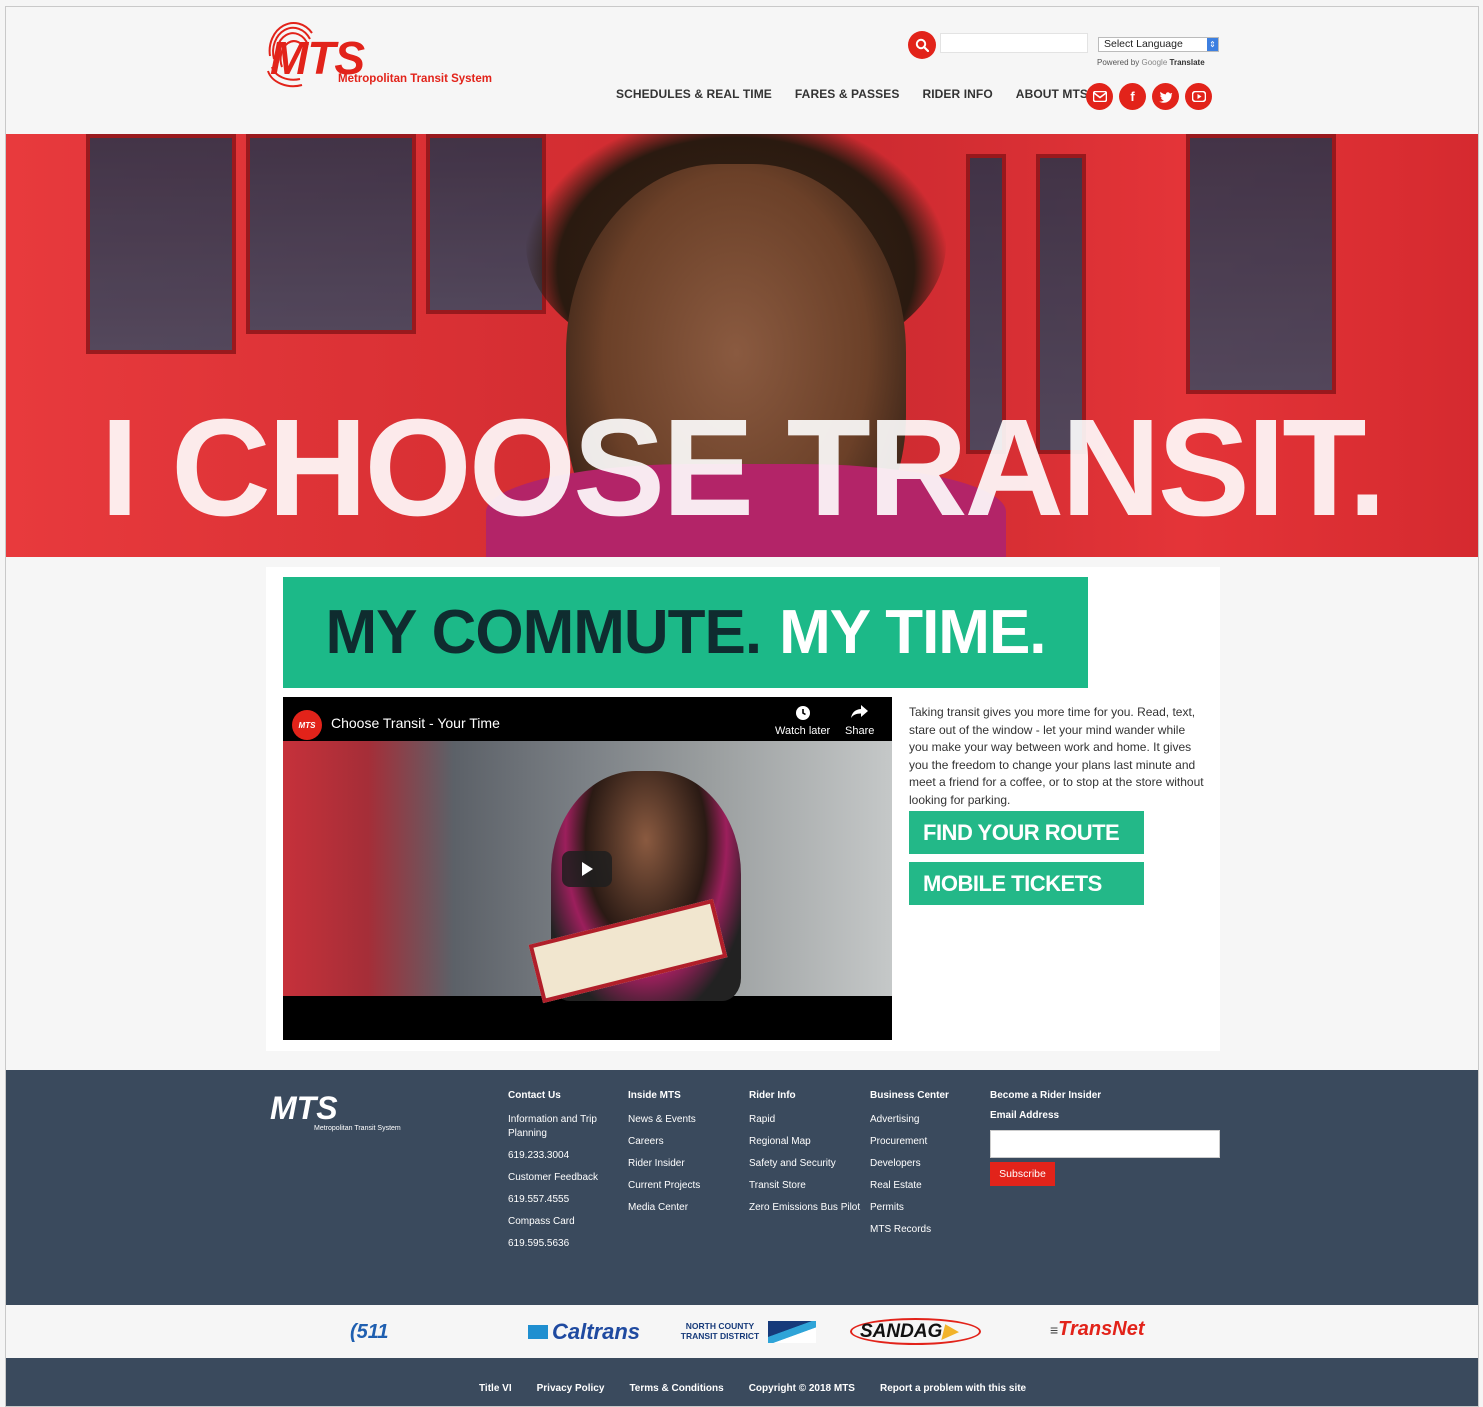  I want to click on footer-link: Permits, so click(909, 1208).